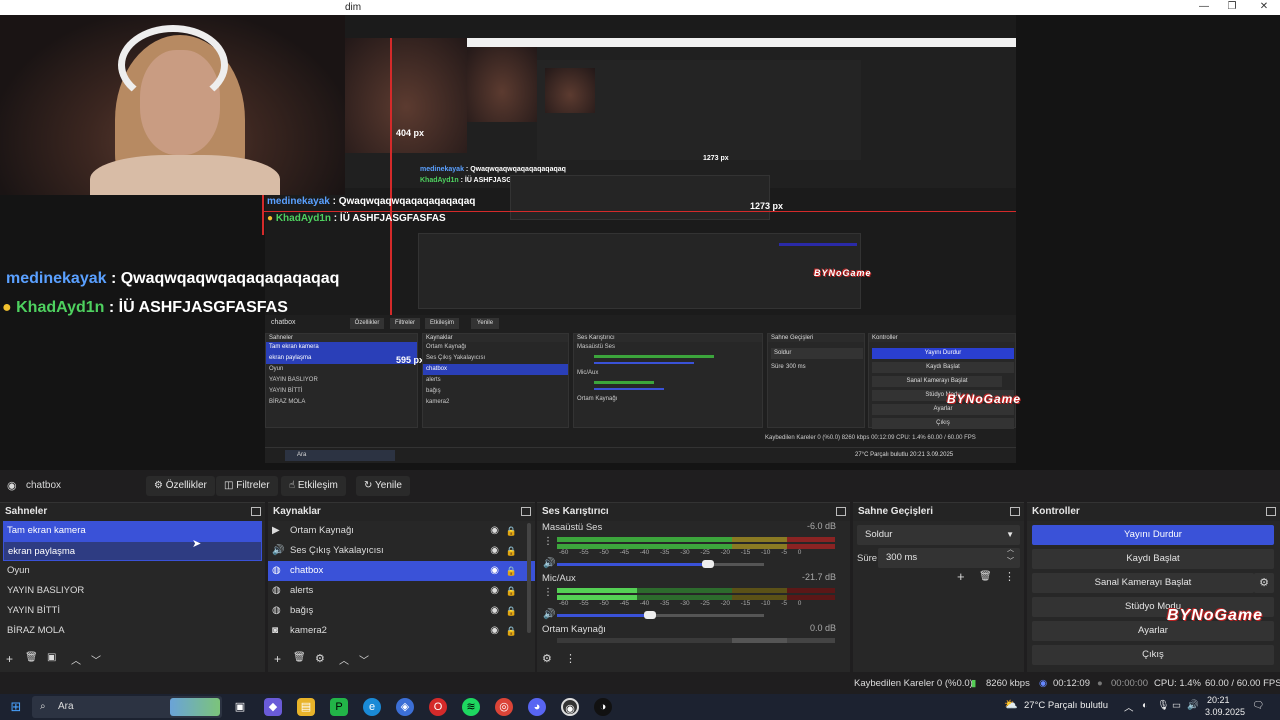  I want to click on edge-icon: e, so click(372, 707).